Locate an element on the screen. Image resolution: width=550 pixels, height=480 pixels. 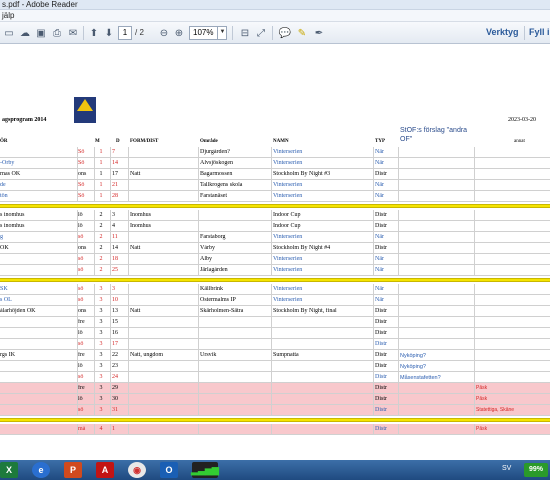
cell-omr: Tallkrogens skola is located at coordinates (221, 185).